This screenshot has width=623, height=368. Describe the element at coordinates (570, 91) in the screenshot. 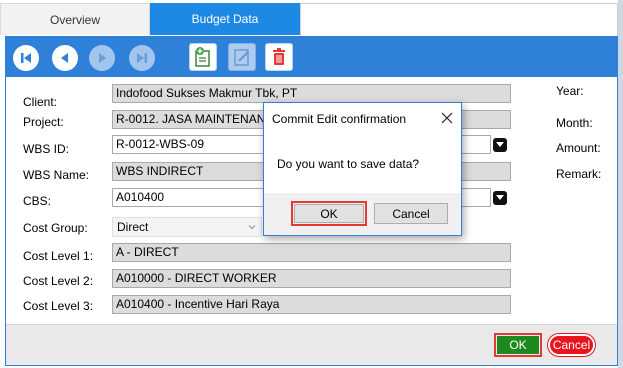

I see `year-label: Year:` at that location.